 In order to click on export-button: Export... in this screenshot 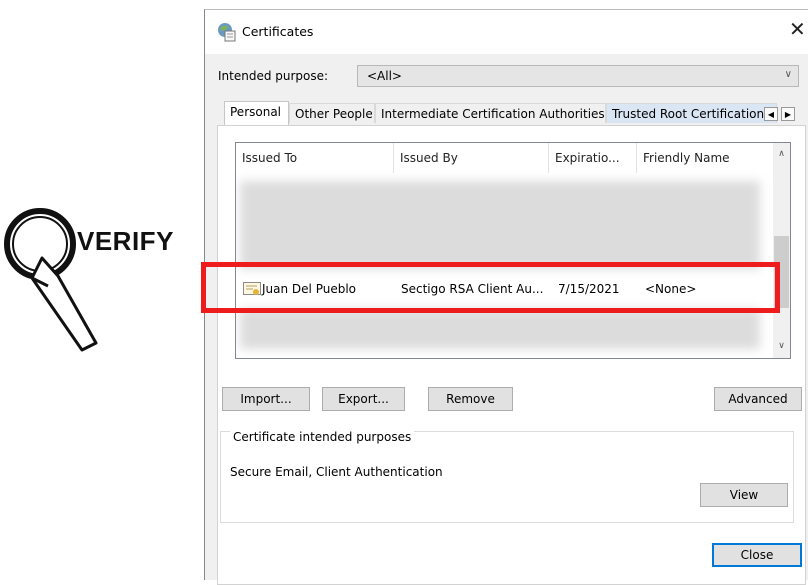, I will do `click(363, 399)`.